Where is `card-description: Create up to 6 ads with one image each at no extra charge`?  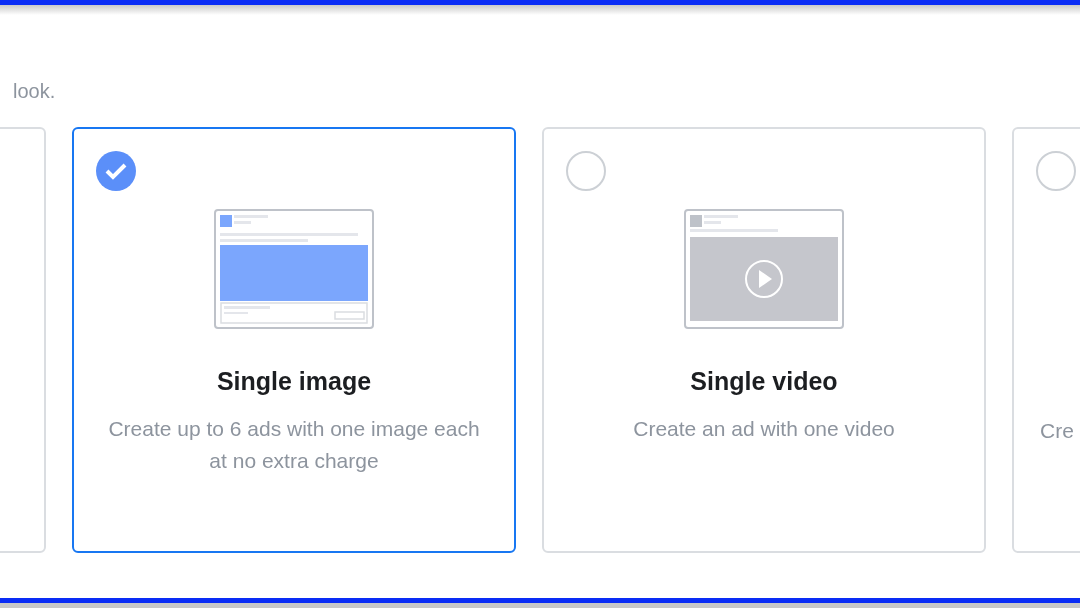 card-description: Create up to 6 ads with one image each at no extra charge is located at coordinates (294, 445).